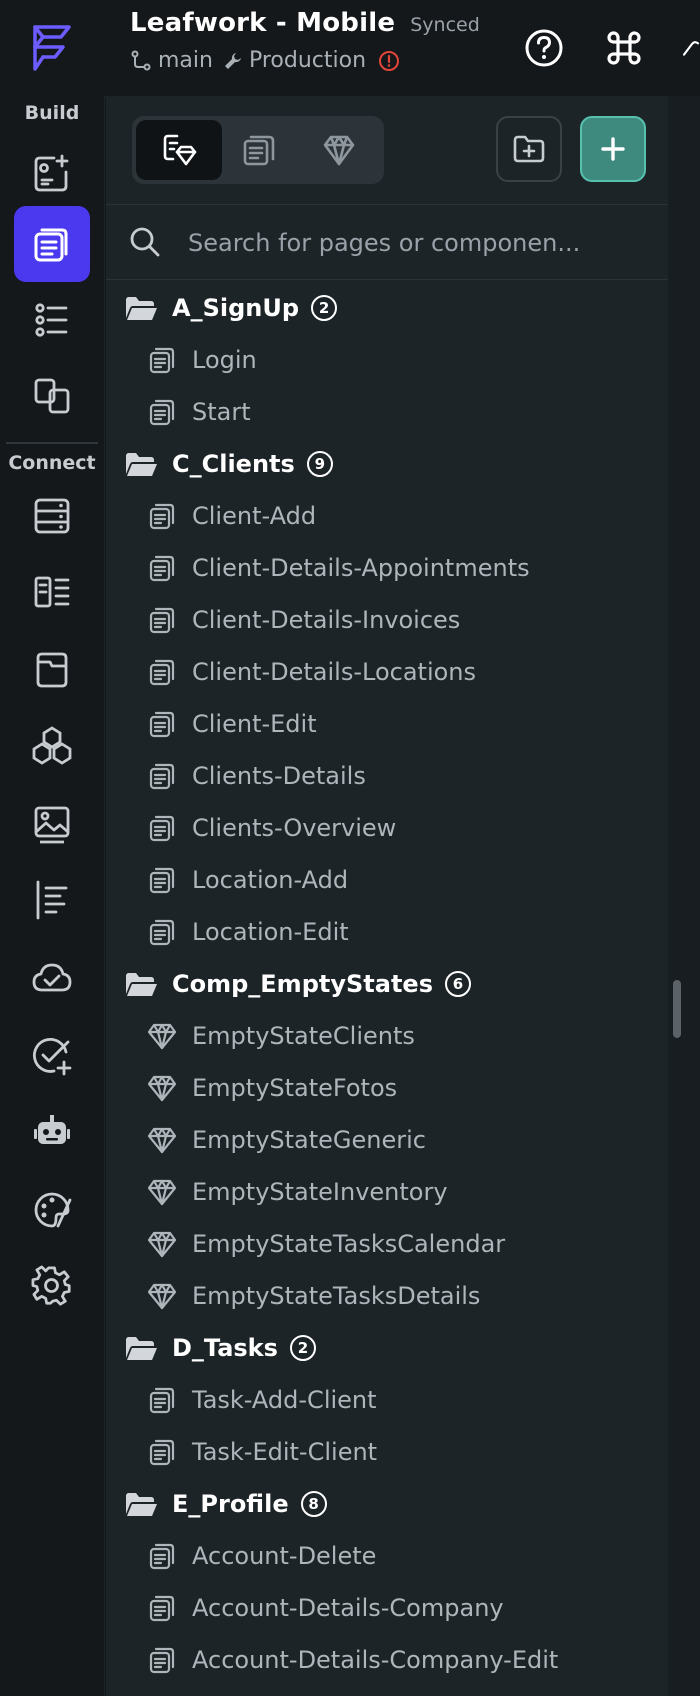  Describe the element at coordinates (690, 48) in the screenshot. I see `link-icon` at that location.